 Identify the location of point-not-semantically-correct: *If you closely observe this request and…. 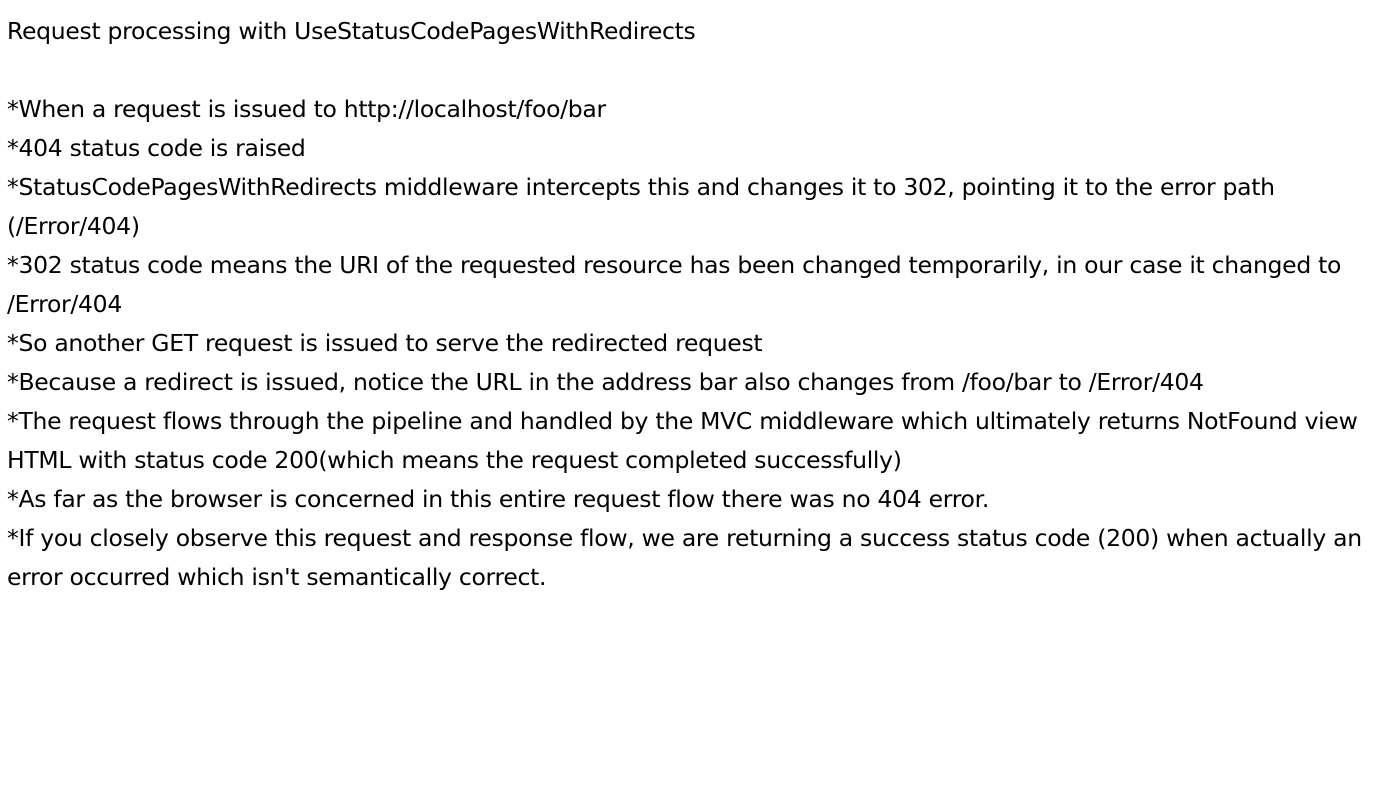
(684, 557).